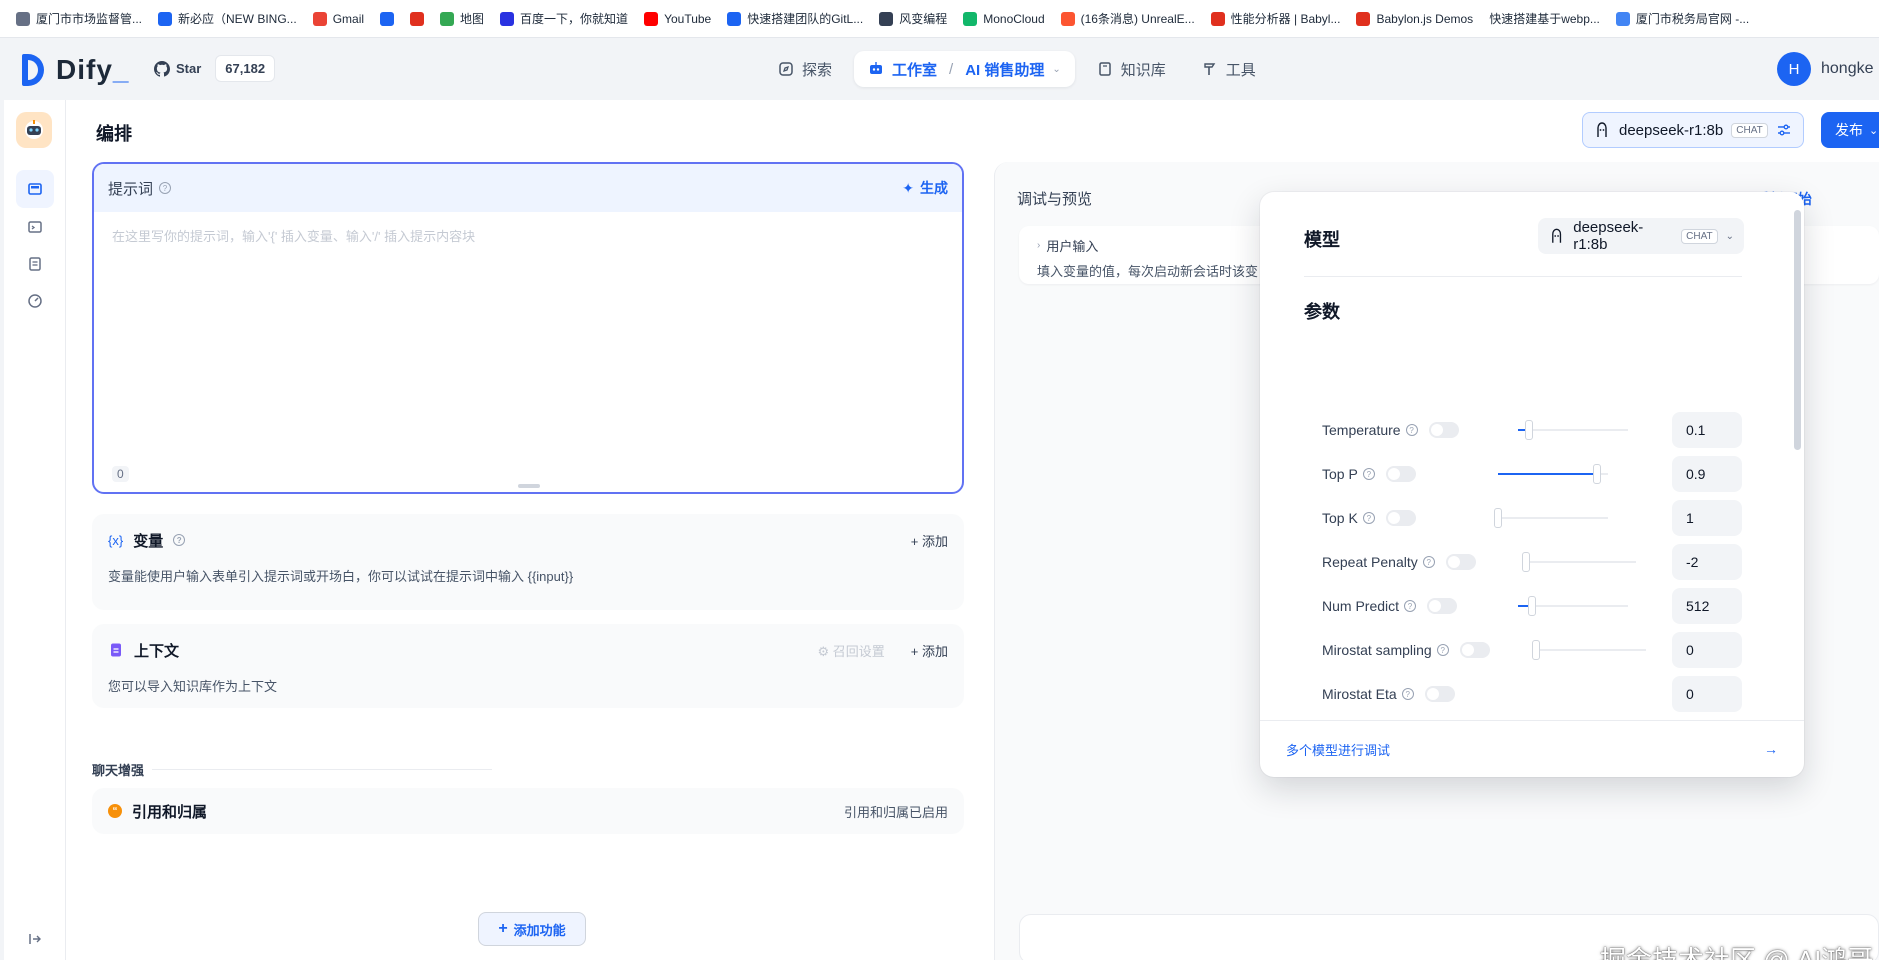 This screenshot has width=1879, height=960. I want to click on param-row: Temperature? 0.1, so click(1537, 430).